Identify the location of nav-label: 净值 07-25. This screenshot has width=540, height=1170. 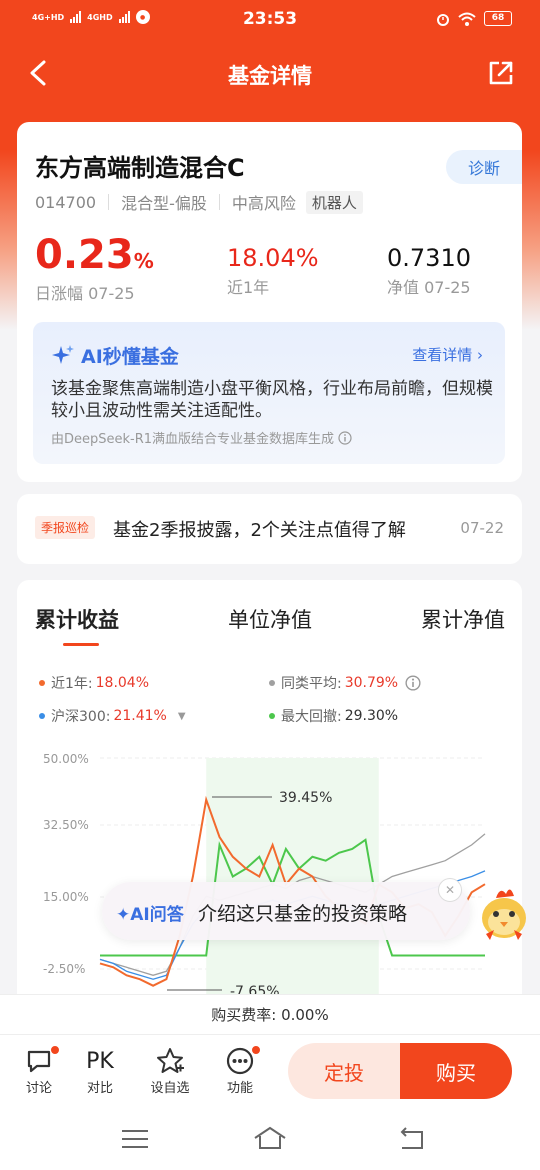
(429, 287).